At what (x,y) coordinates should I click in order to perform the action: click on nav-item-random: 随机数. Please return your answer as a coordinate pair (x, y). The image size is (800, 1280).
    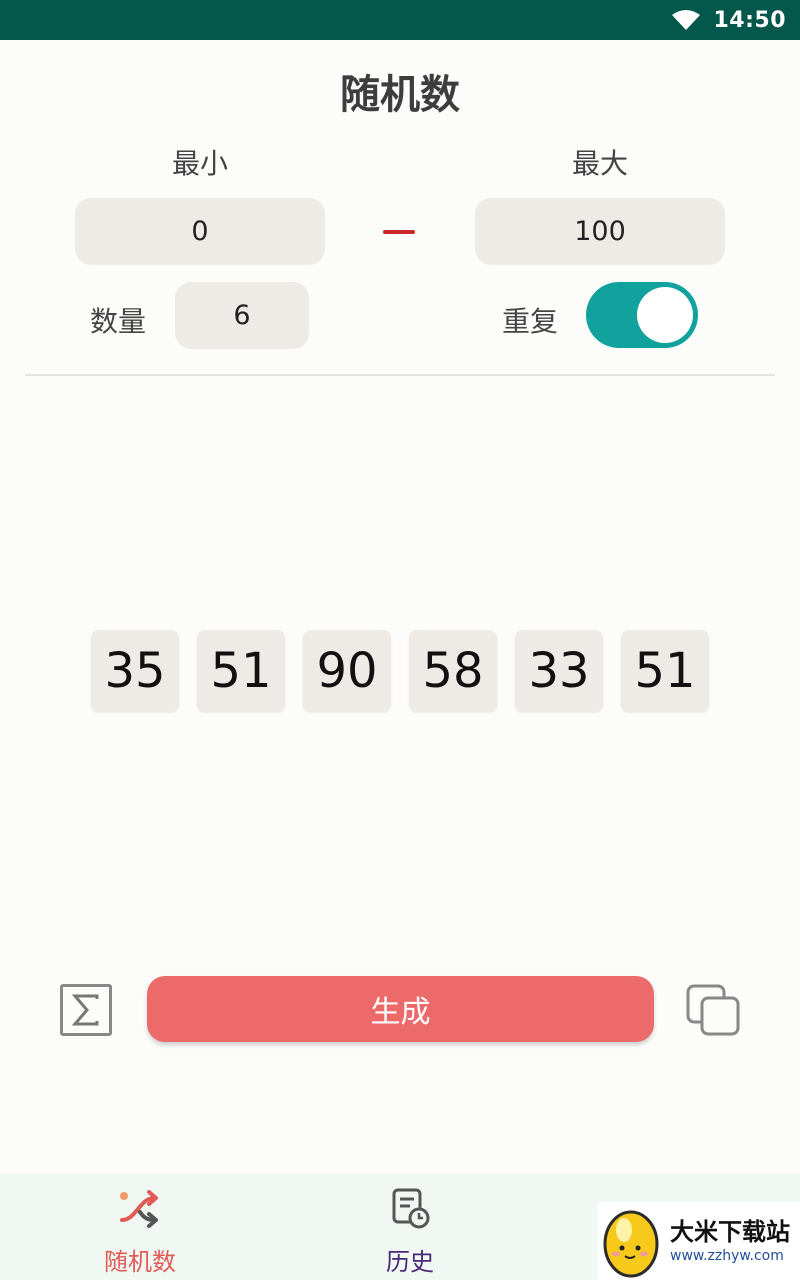
    Looking at the image, I should click on (140, 1227).